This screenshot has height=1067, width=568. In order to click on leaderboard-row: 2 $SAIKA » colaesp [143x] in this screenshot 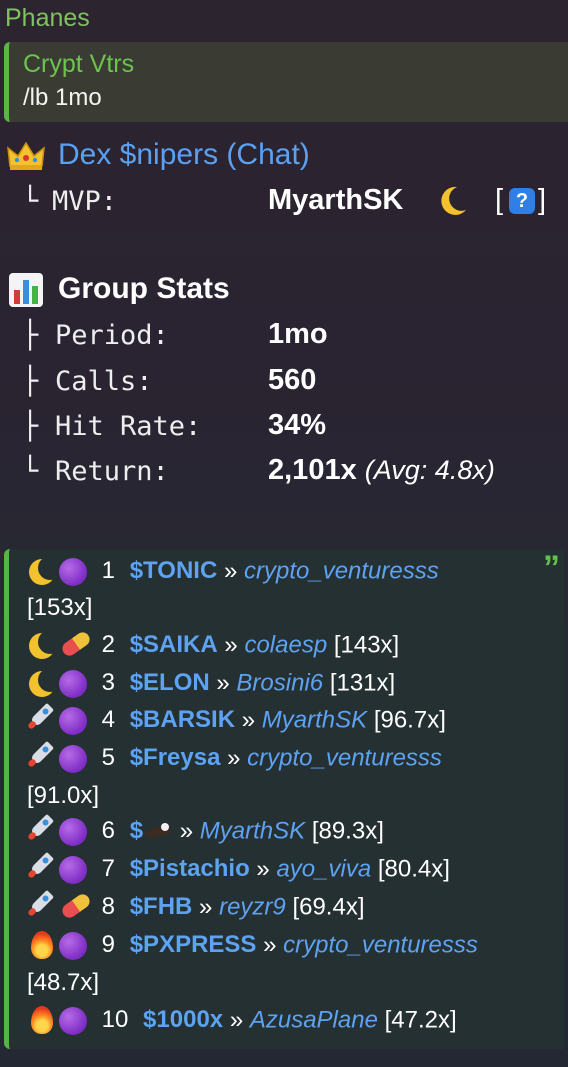, I will do `click(213, 645)`.